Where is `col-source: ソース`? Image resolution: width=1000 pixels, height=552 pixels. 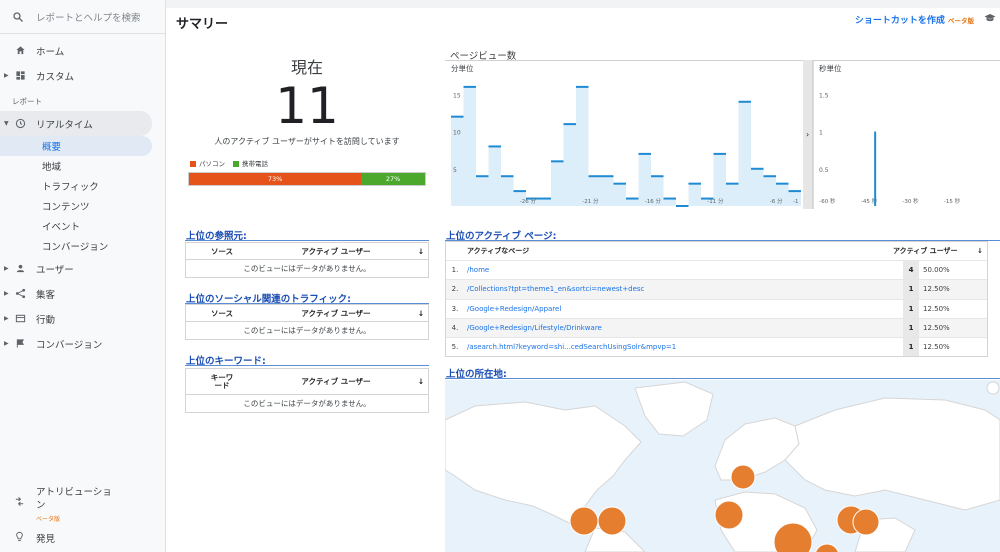
col-source: ソース is located at coordinates (222, 251).